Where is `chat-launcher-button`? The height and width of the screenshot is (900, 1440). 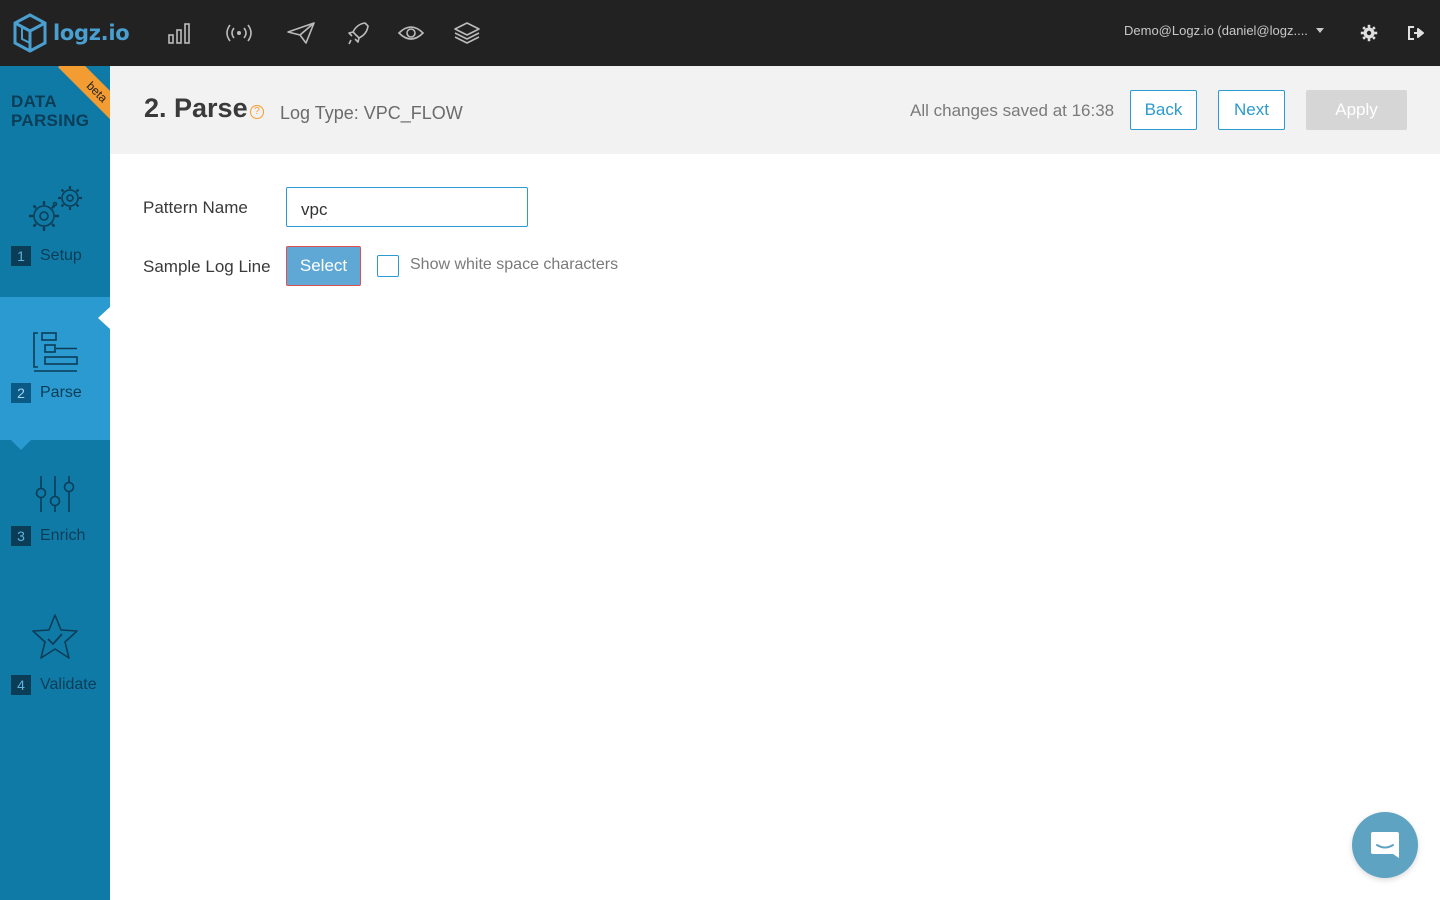 chat-launcher-button is located at coordinates (1385, 845).